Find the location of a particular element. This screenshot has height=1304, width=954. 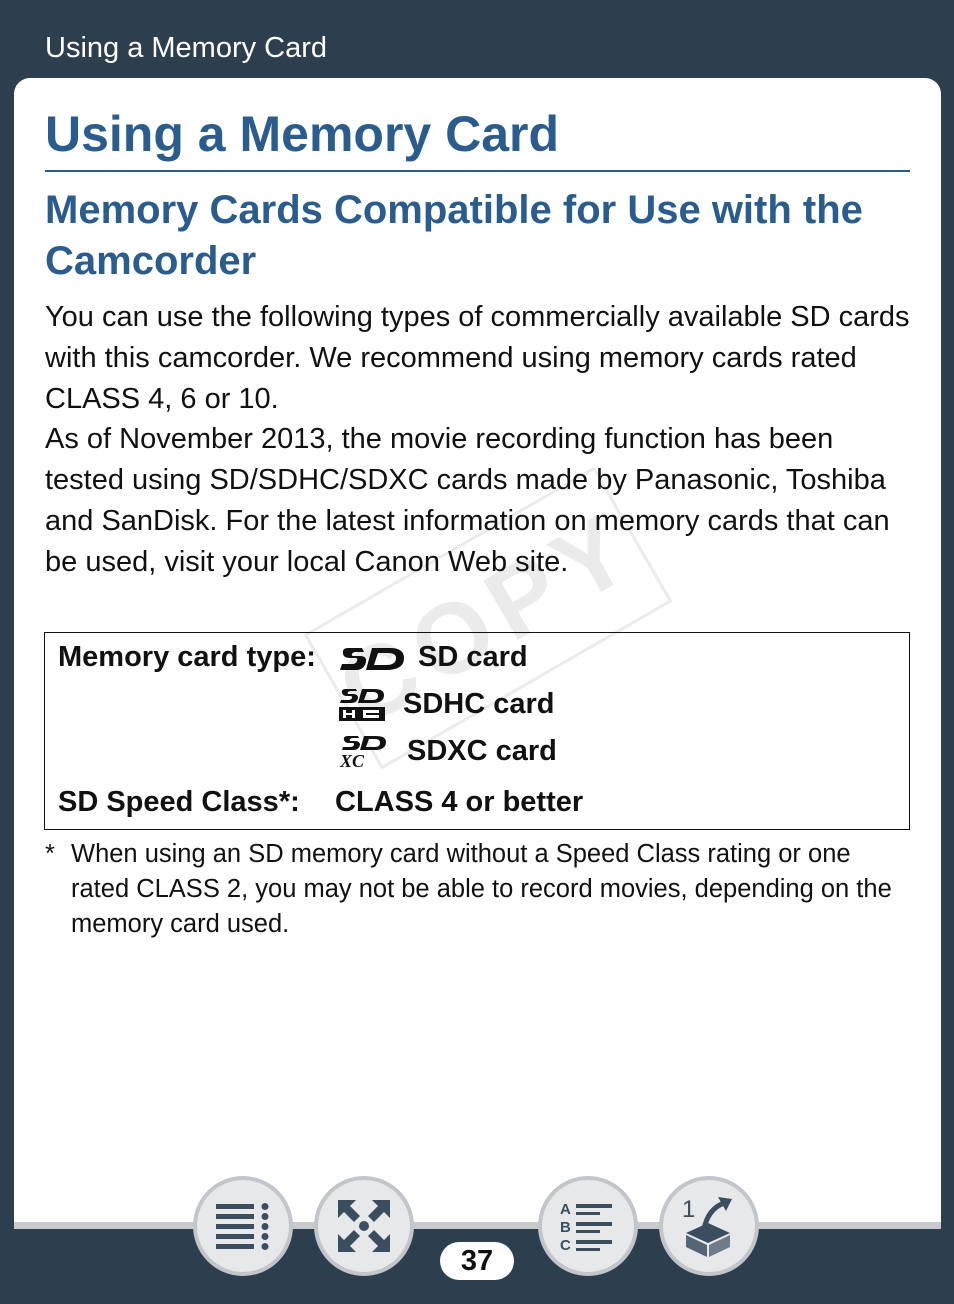

card-type-sd: SD card is located at coordinates (473, 657).